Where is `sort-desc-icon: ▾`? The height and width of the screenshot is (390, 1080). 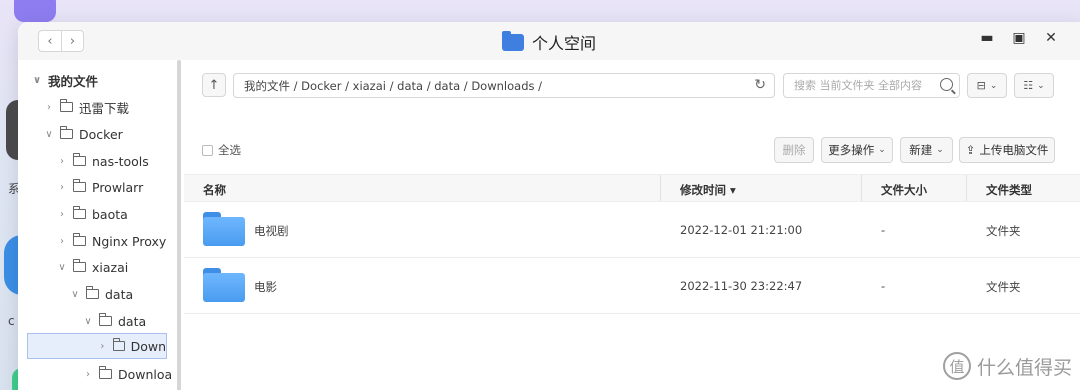
sort-desc-icon: ▾ is located at coordinates (733, 190).